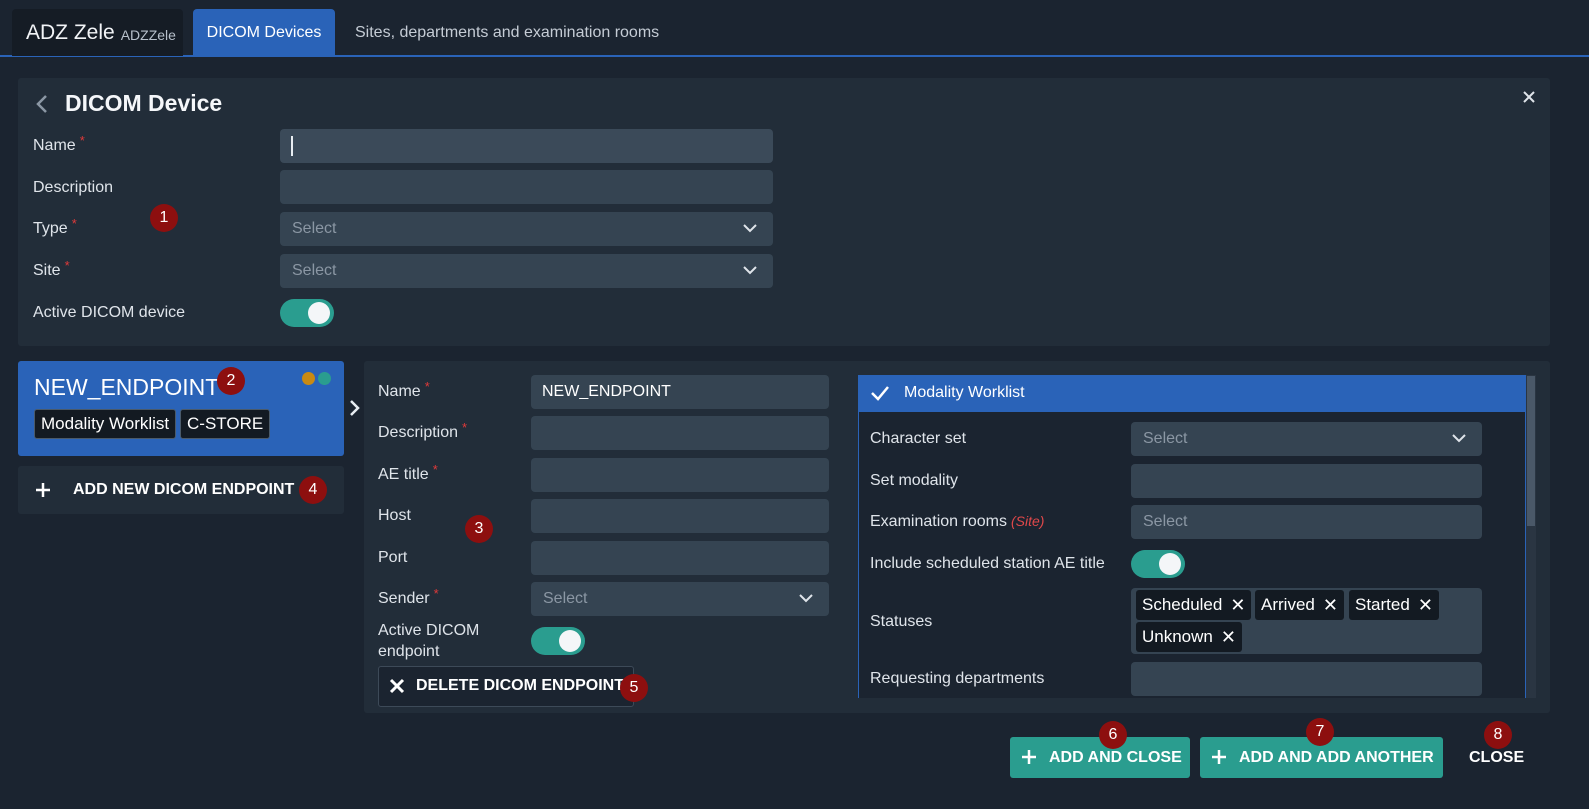  What do you see at coordinates (526, 229) in the screenshot?
I see `type-select: Select` at bounding box center [526, 229].